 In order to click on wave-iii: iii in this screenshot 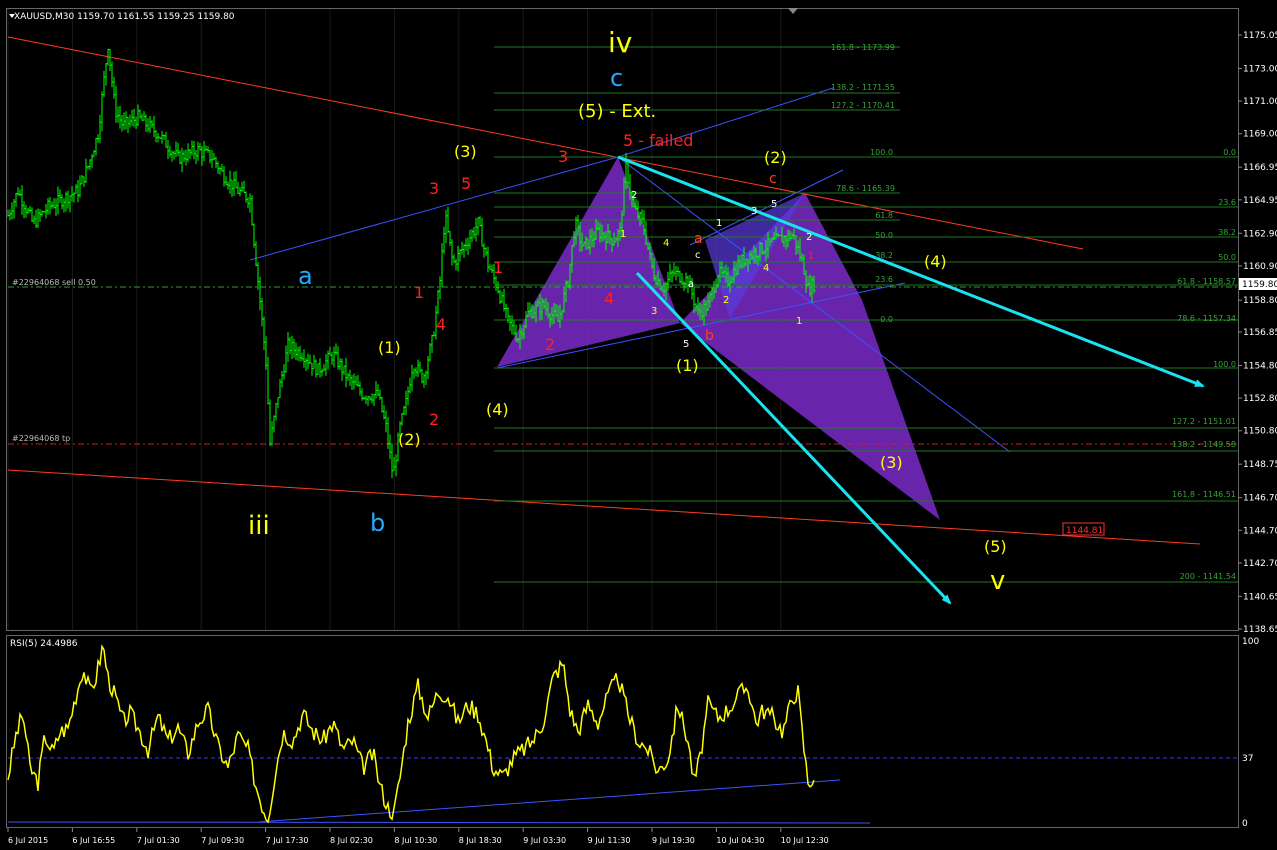, I will do `click(259, 526)`.